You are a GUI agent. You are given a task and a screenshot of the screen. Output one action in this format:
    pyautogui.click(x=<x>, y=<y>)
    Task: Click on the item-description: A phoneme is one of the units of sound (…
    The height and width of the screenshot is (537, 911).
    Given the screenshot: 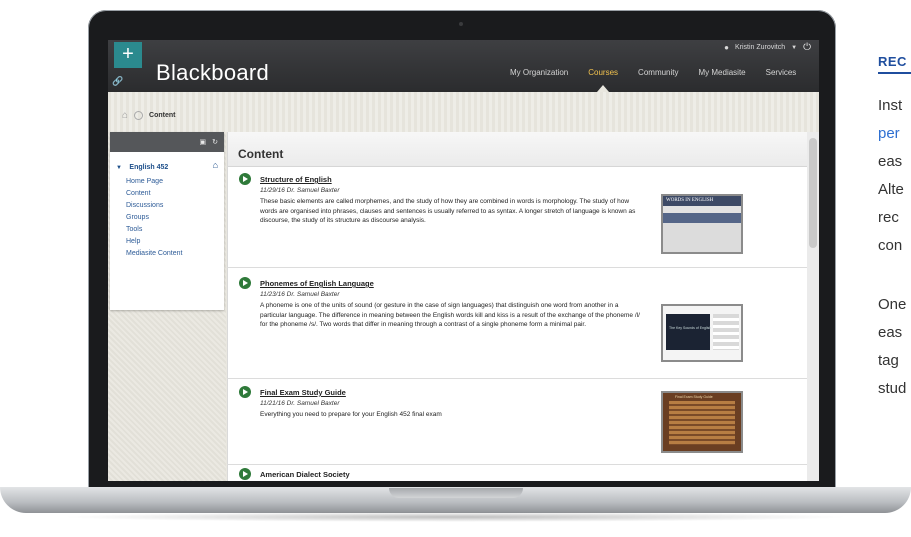 What is the action you would take?
    pyautogui.click(x=450, y=315)
    